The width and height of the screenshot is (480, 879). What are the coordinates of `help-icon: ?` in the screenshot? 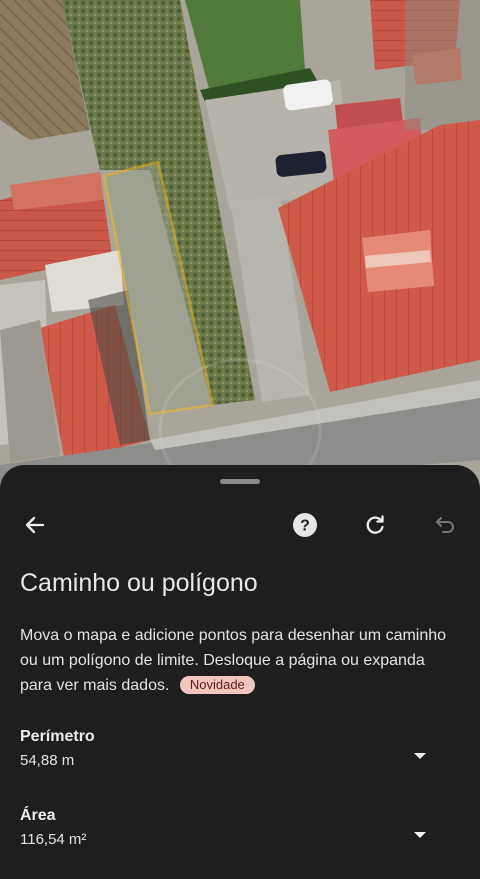 It's located at (305, 525).